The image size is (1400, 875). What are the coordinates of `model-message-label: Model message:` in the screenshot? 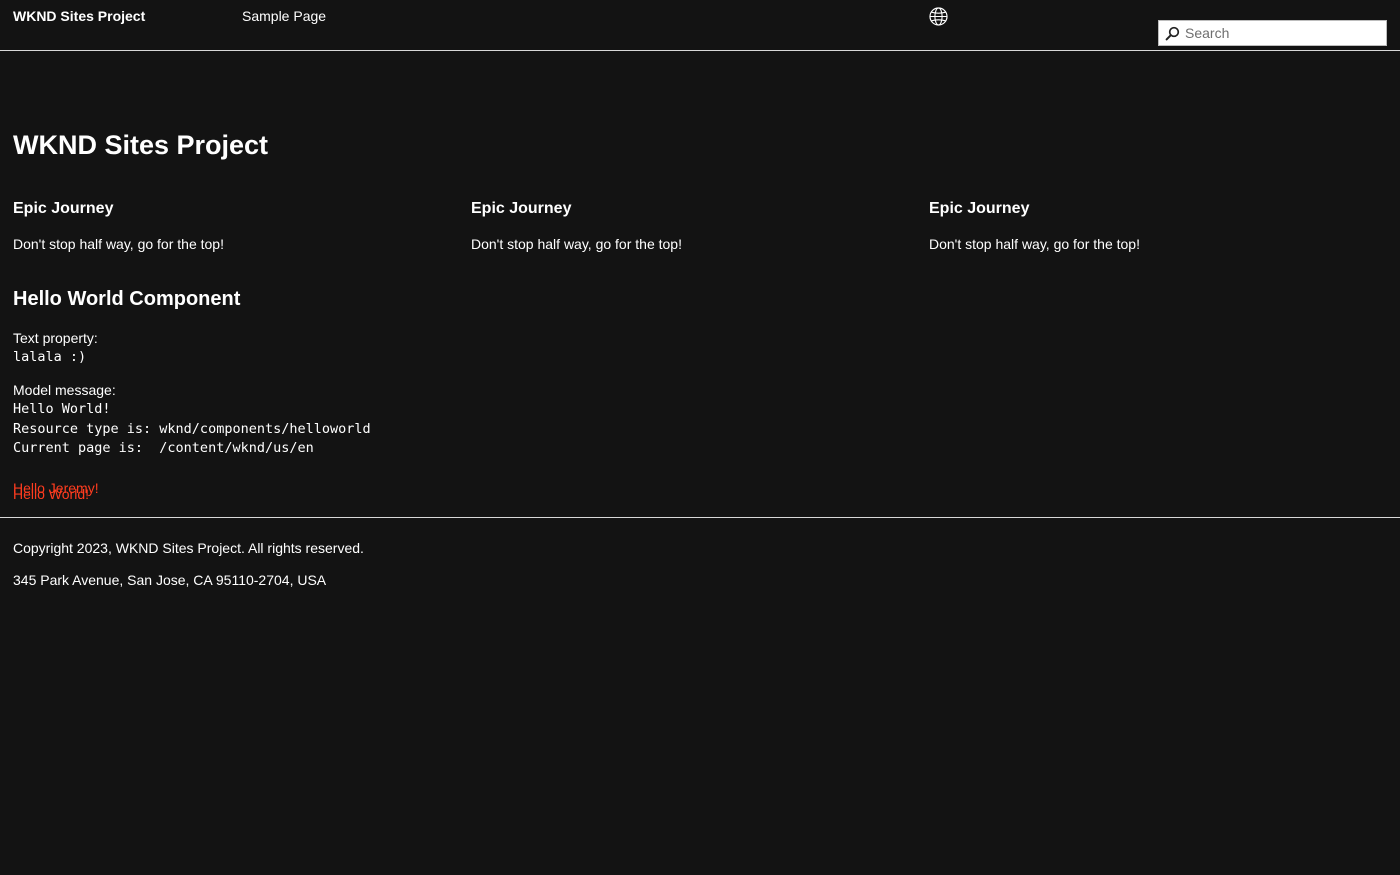 It's located at (64, 390).